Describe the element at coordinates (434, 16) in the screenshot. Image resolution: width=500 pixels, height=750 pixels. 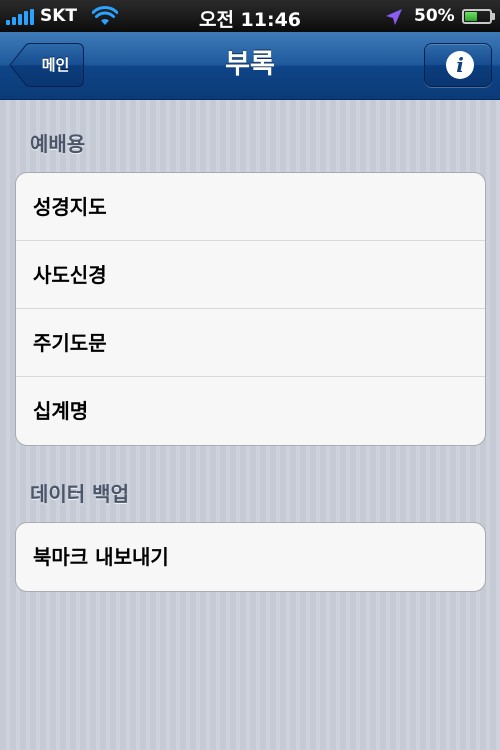
I see `battery-percent: 50%` at that location.